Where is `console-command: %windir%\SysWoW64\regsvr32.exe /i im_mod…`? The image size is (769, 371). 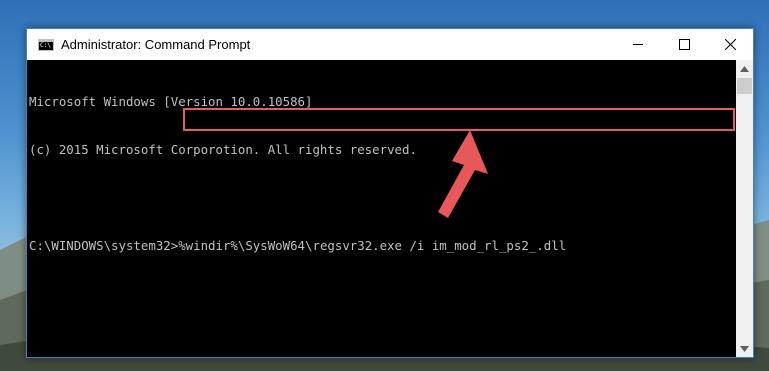 console-command: %windir%\SysWoW64\regsvr32.exe /i im_mod… is located at coordinates (372, 245).